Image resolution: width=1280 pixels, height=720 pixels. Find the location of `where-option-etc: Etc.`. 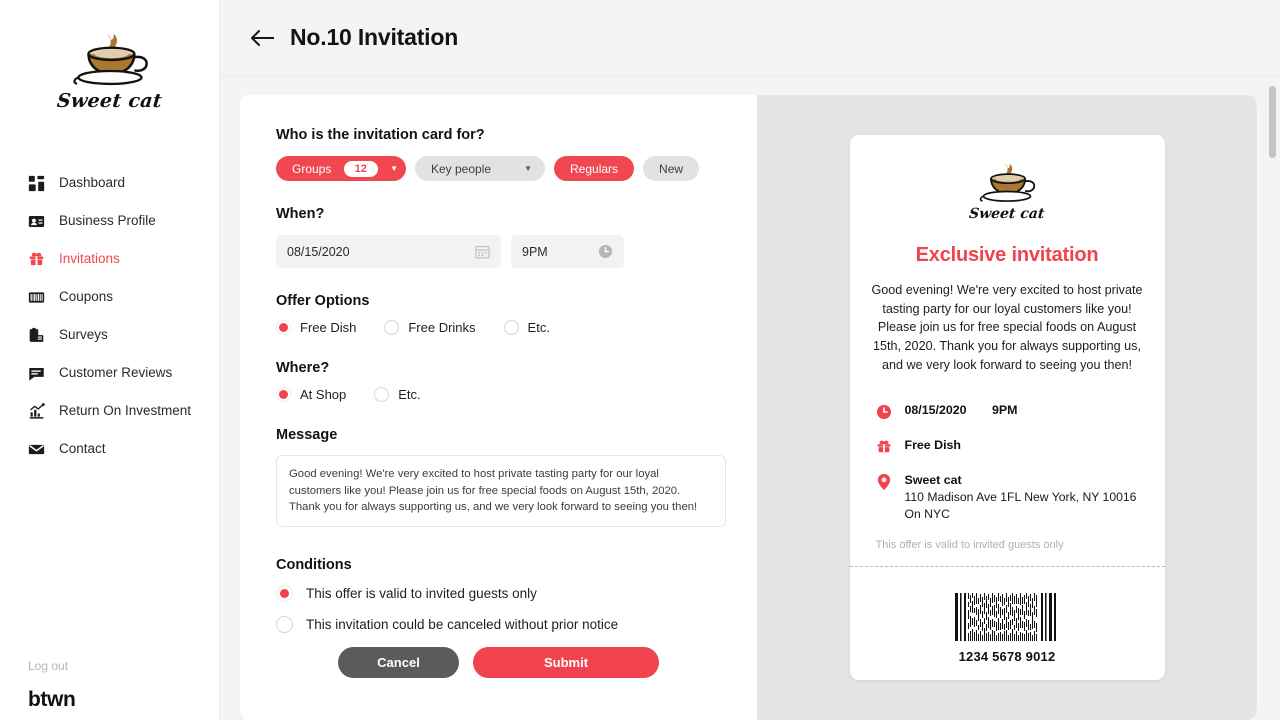

where-option-etc: Etc. is located at coordinates (397, 394).